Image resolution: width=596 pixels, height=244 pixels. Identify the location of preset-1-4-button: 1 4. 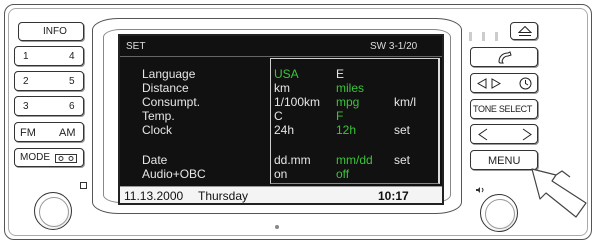
(49, 56).